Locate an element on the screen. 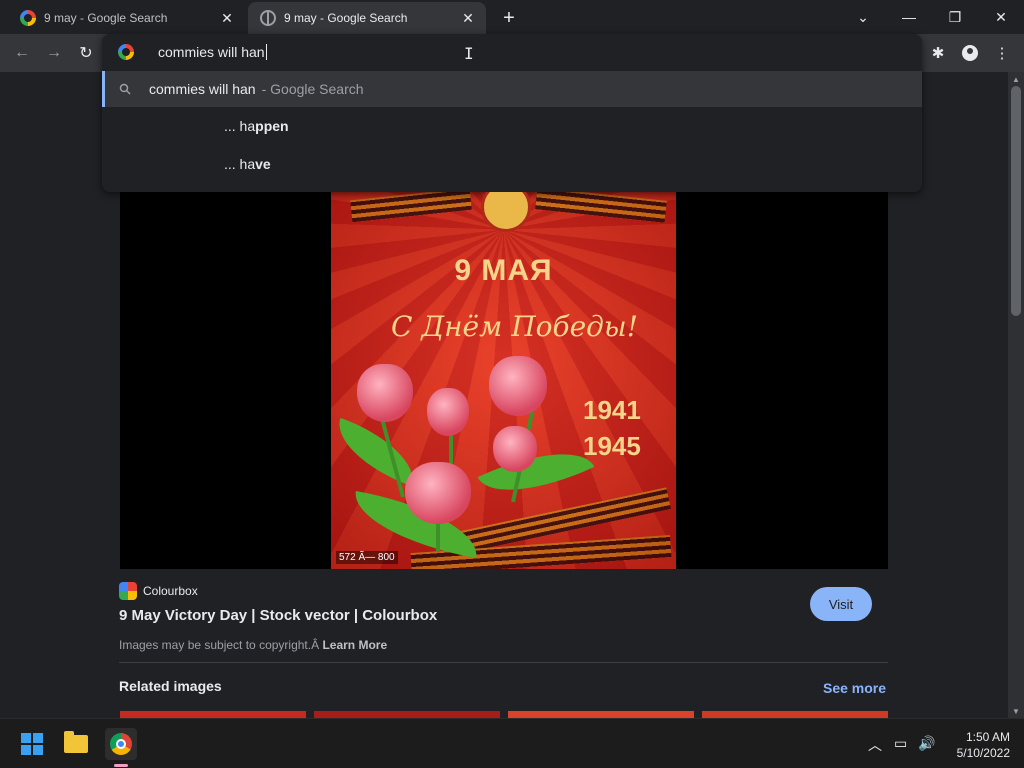 This screenshot has width=1024, height=768. tab-2: 9 may - Google Search ✕ is located at coordinates (367, 18).